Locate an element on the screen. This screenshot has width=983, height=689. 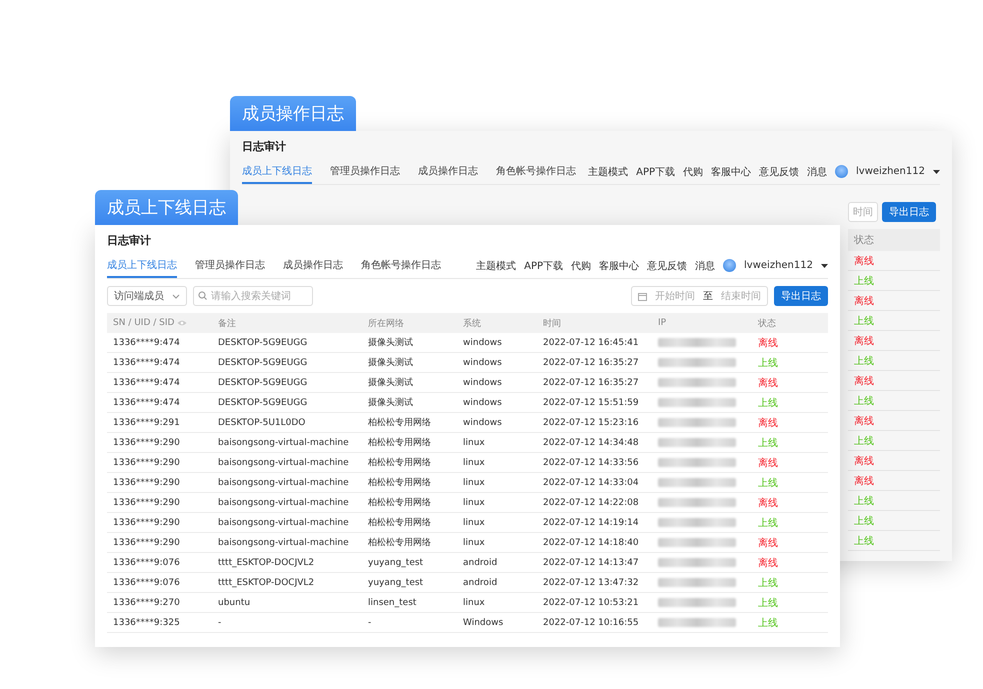
page-title: 日志审计 is located at coordinates (264, 147).